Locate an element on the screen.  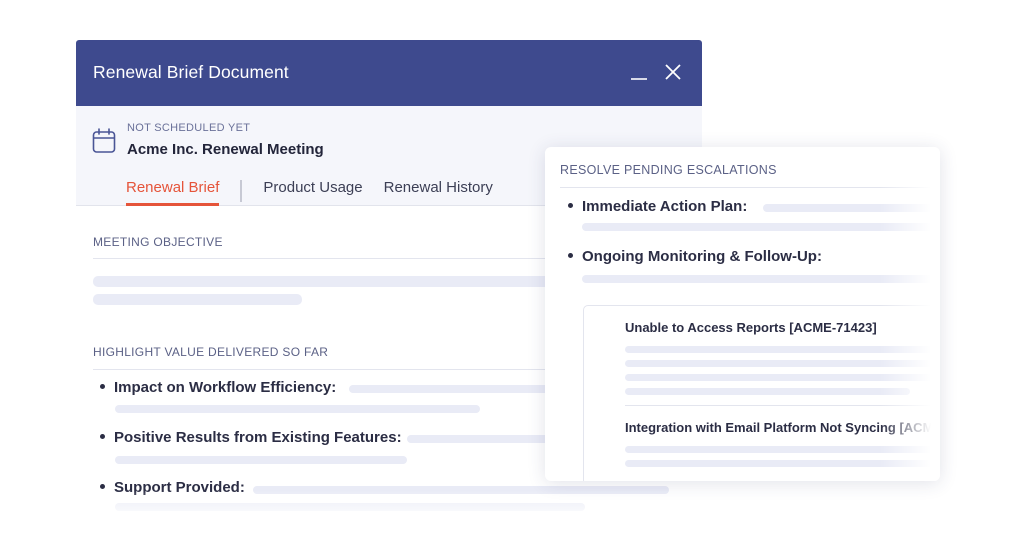
value-item-label: Support Provided: is located at coordinates (179, 487).